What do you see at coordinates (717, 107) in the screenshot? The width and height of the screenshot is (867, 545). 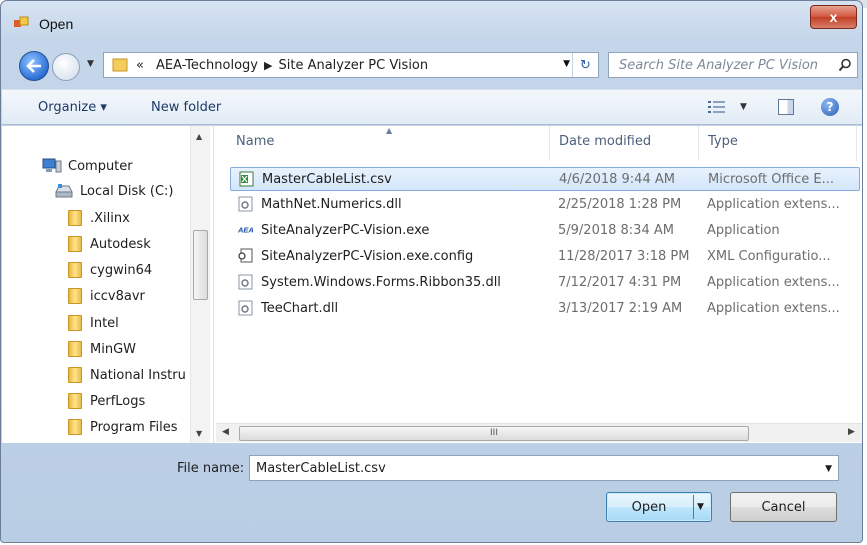 I see `view-options-icon` at bounding box center [717, 107].